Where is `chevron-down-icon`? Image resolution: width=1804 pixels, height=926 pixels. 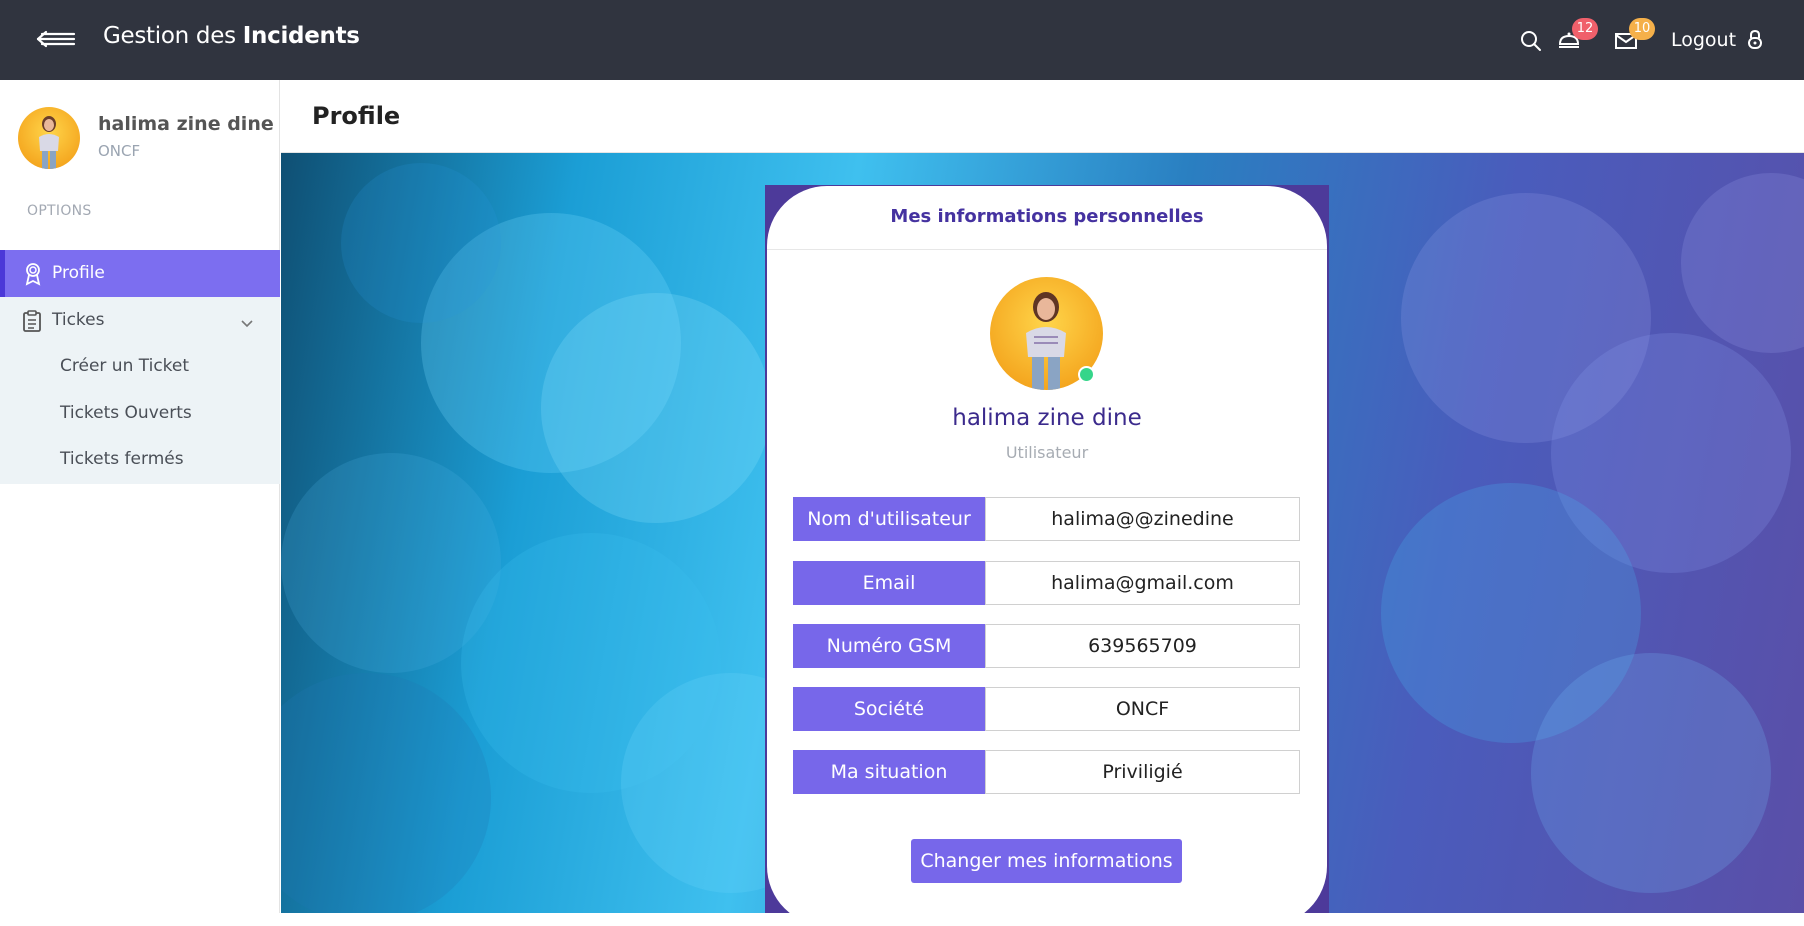
chevron-down-icon is located at coordinates (247, 323).